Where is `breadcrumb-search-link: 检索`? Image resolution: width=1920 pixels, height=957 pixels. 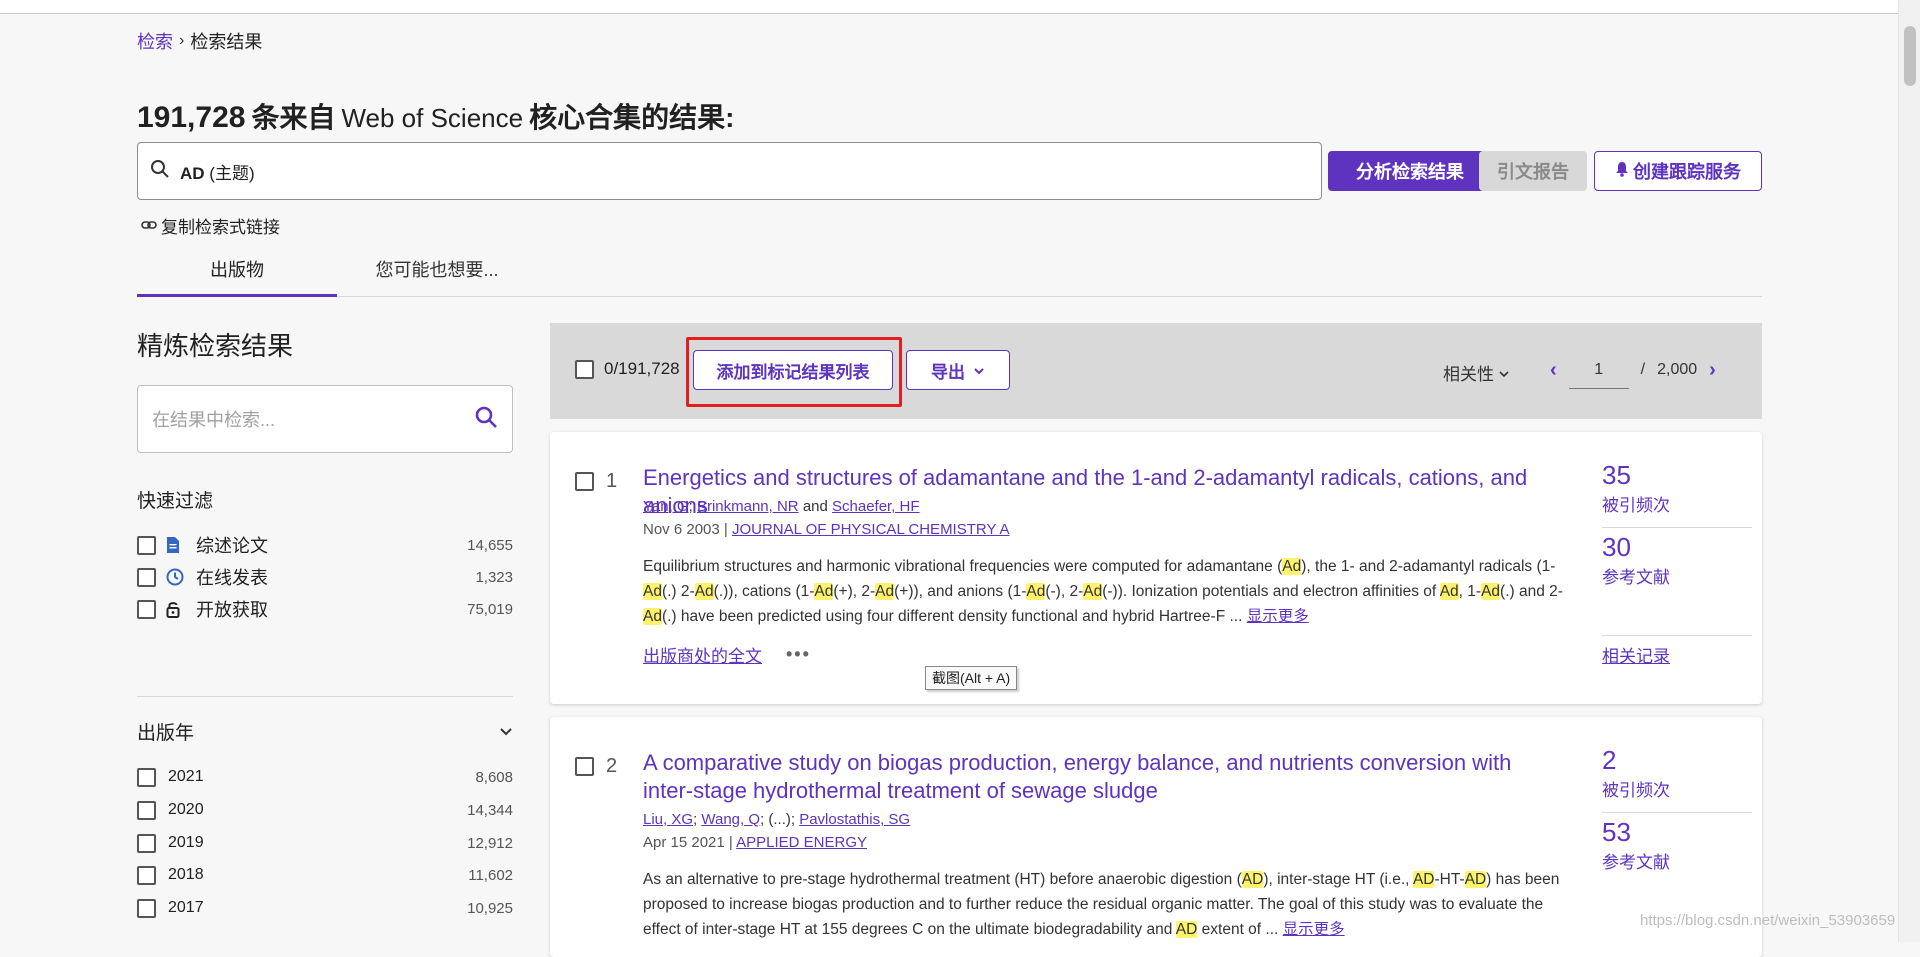
breadcrumb-search-link: 检索 is located at coordinates (155, 41).